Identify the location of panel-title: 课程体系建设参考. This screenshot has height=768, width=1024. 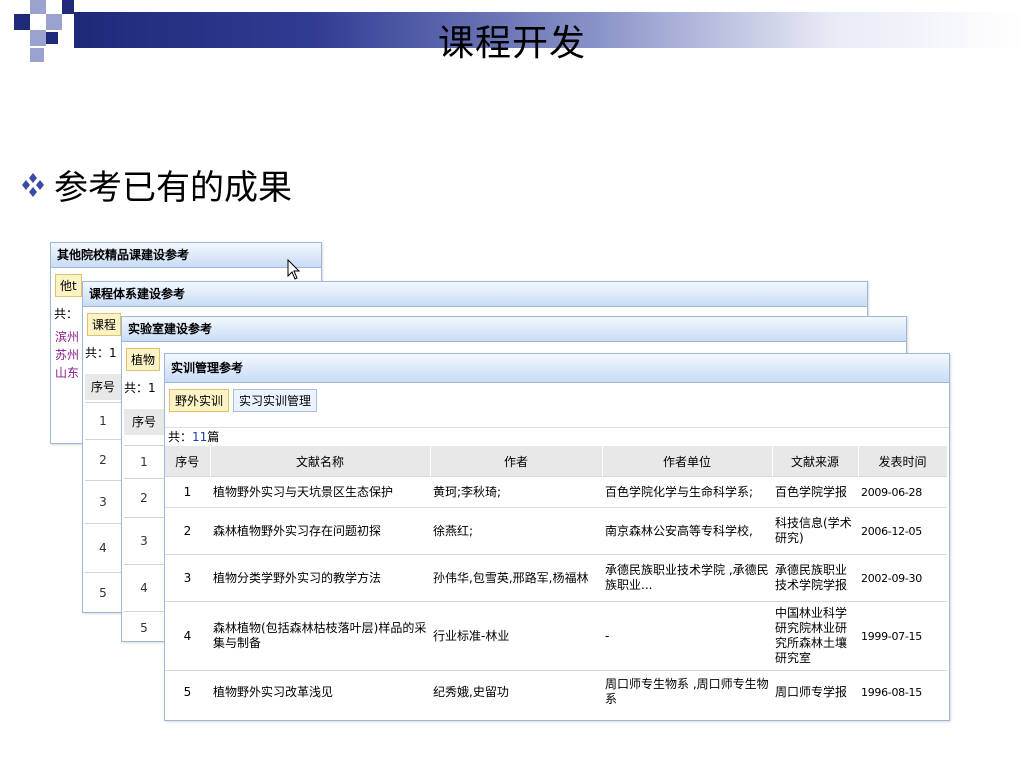
(475, 294).